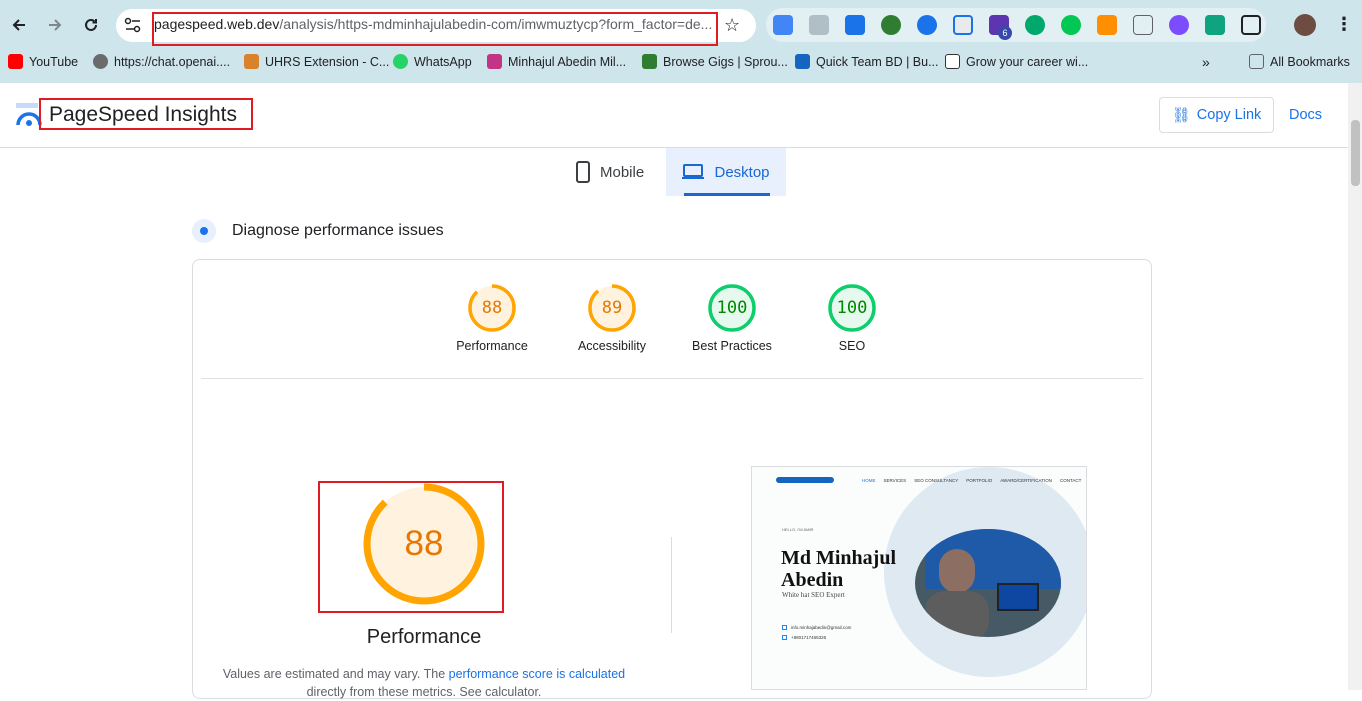 The width and height of the screenshot is (1362, 701). What do you see at coordinates (494, 61) in the screenshot?
I see `instagram-icon` at bounding box center [494, 61].